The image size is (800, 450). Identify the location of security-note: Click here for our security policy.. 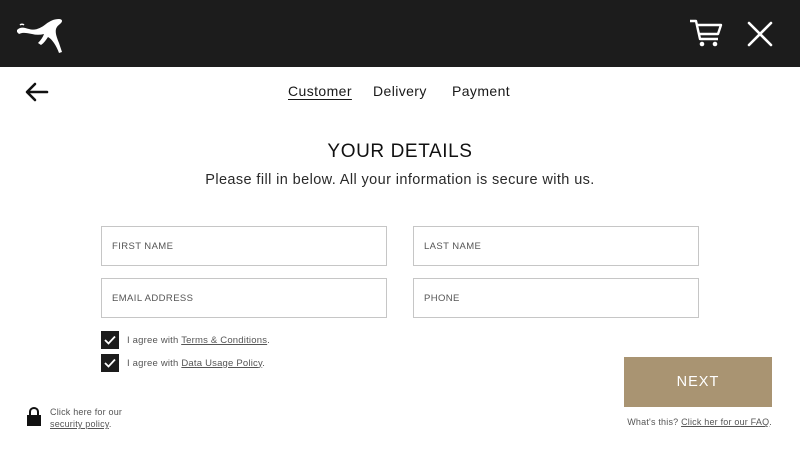
(86, 418).